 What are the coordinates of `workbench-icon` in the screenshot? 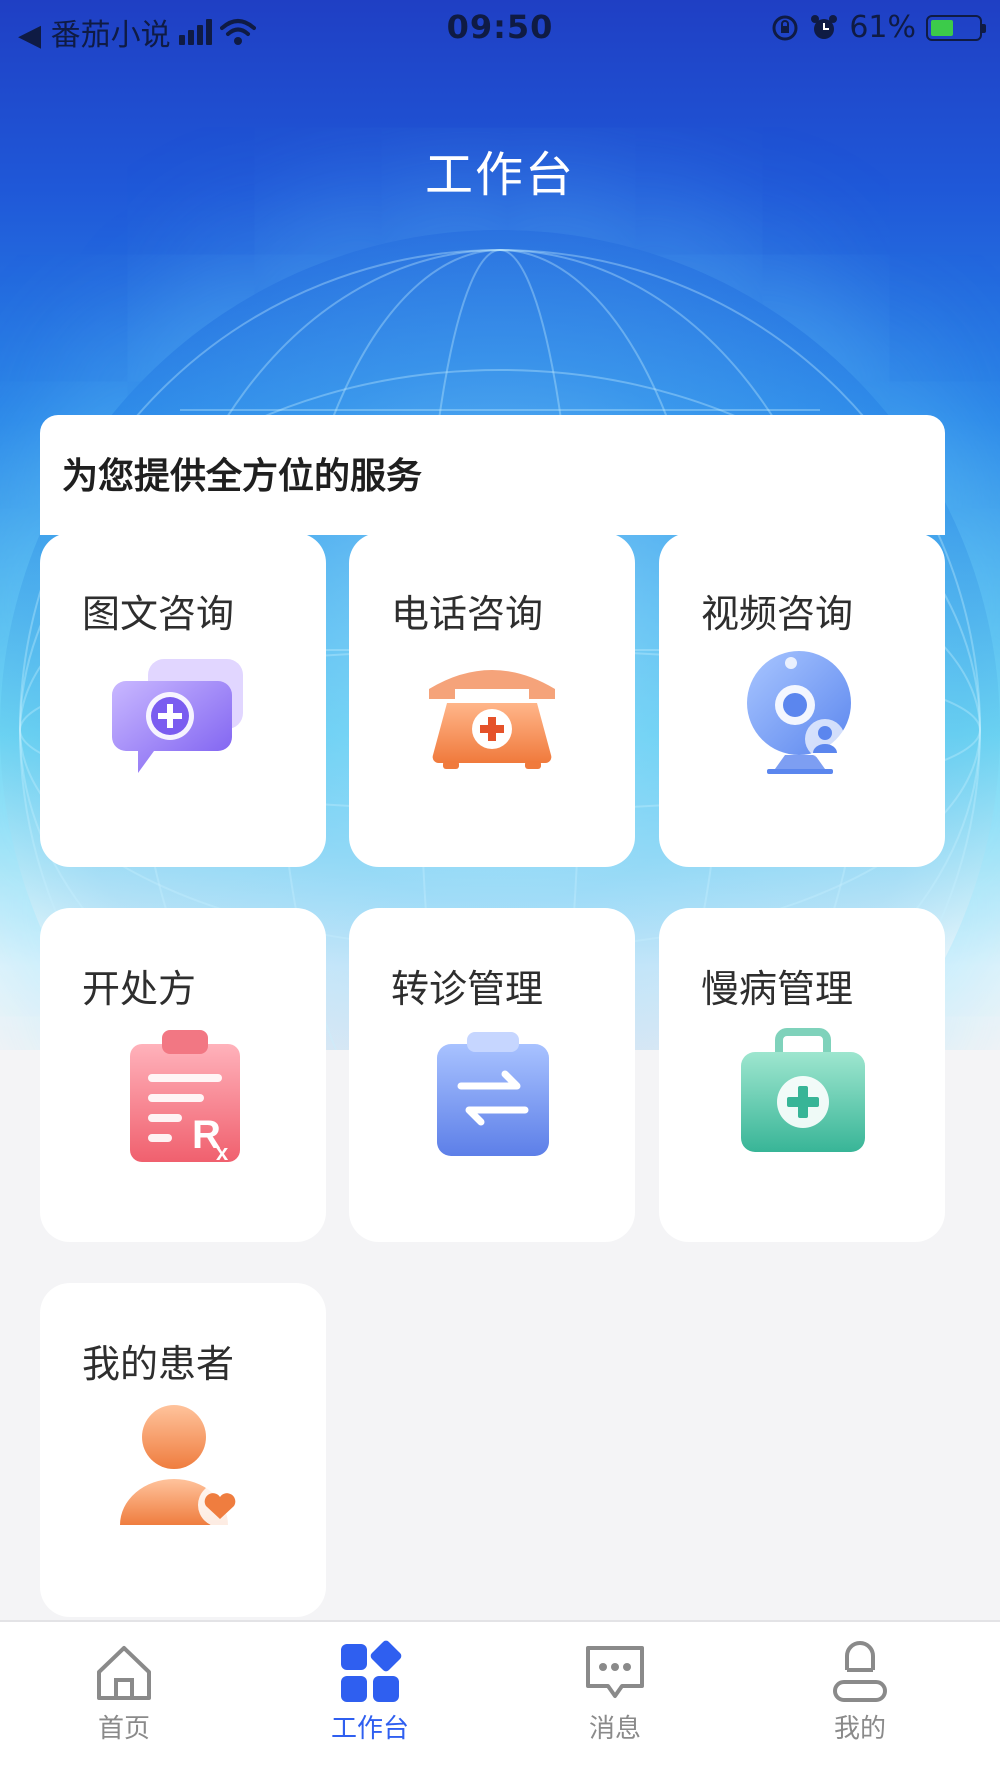 It's located at (371, 1671).